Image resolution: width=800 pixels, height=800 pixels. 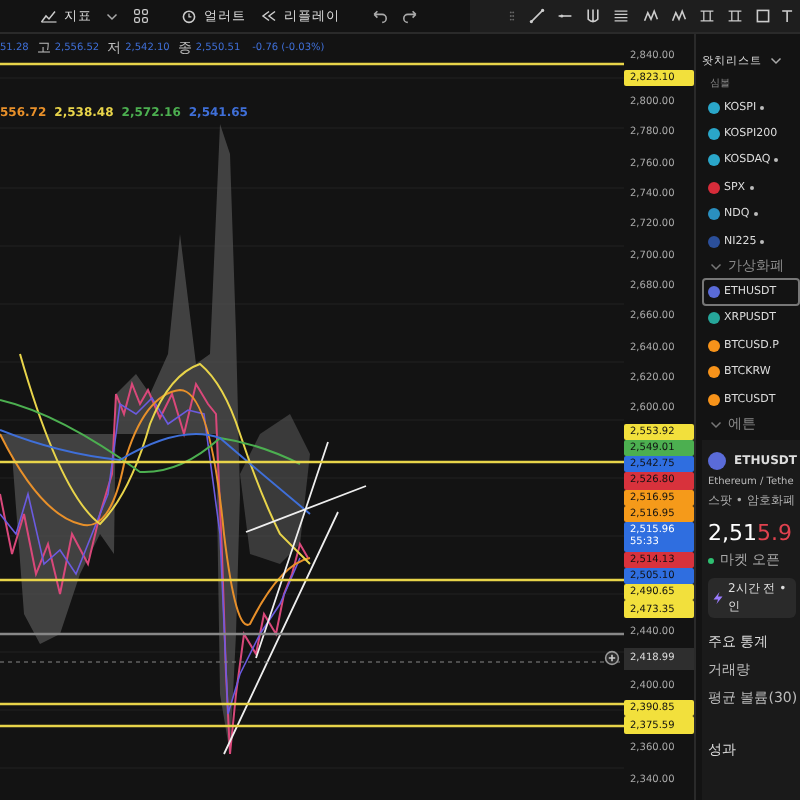 What do you see at coordinates (593, 16) in the screenshot?
I see `pitchfork-icon` at bounding box center [593, 16].